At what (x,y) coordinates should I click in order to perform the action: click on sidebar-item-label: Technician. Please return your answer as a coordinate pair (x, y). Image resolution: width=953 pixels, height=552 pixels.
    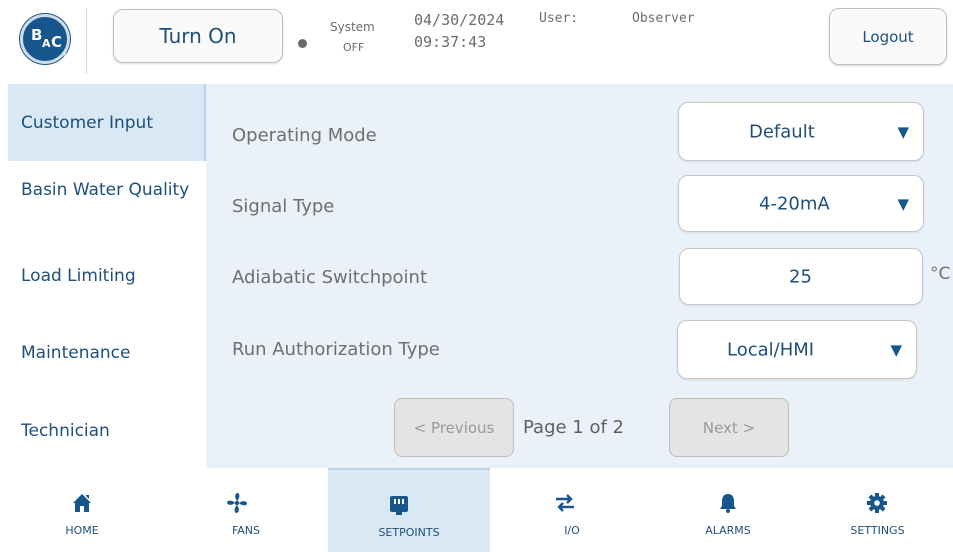
    Looking at the image, I should click on (65, 431).